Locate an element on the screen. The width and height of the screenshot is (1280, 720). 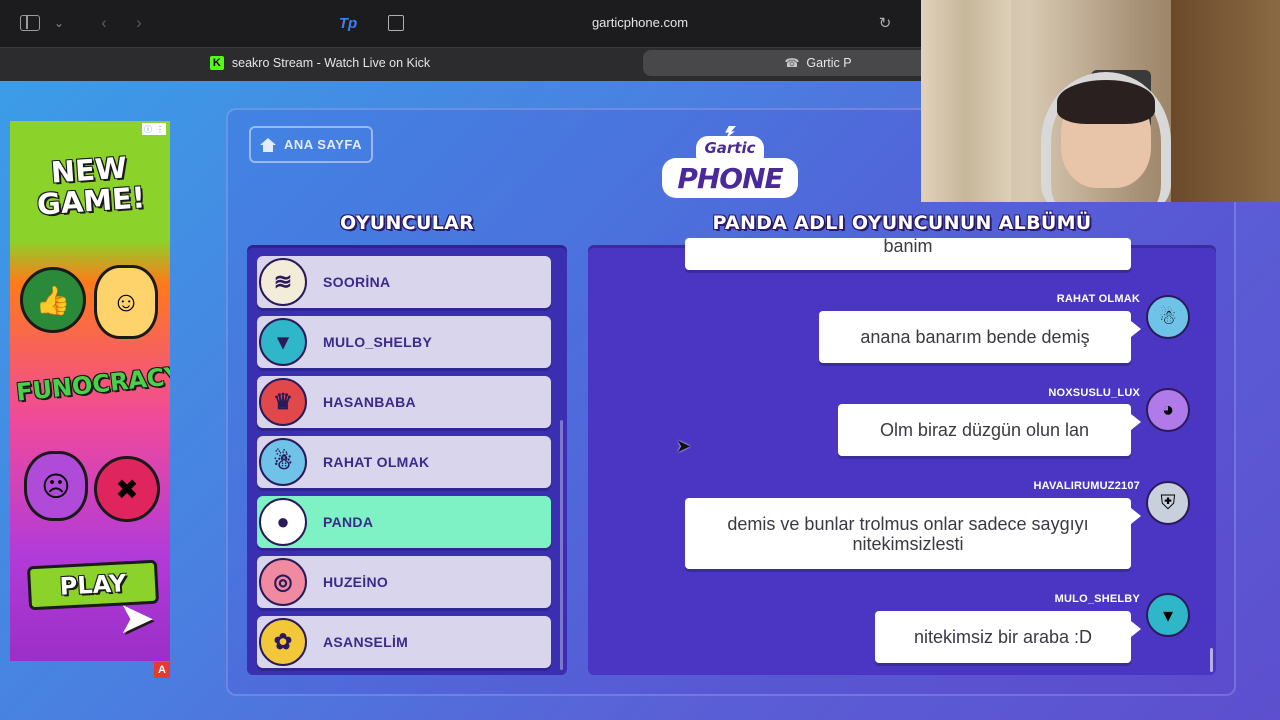
advertisement: ⓘ ⋮ NEW GAME! 👍 ☺ FUNOCRACY ☹ ✖ PLAY ➤ is located at coordinates (90, 391).